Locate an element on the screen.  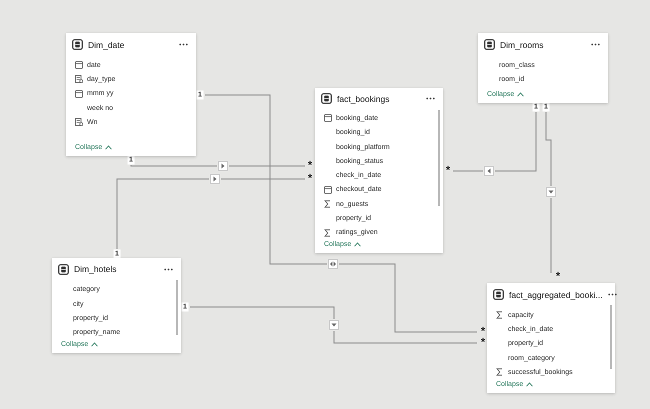
table-name: Dim_hotels is located at coordinates (96, 269).